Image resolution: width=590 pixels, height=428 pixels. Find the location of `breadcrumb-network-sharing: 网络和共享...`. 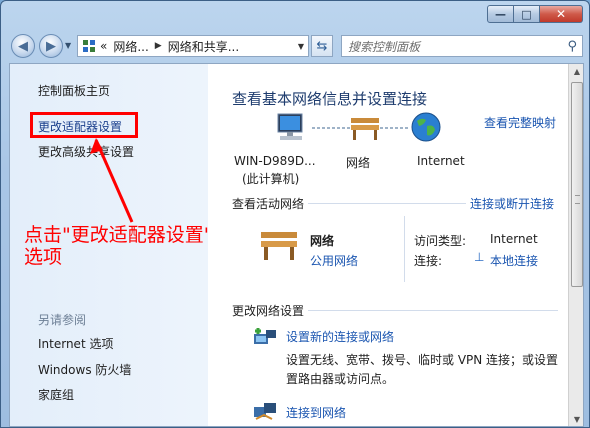

breadcrumb-network-sharing: 网络和共享... is located at coordinates (203, 46).